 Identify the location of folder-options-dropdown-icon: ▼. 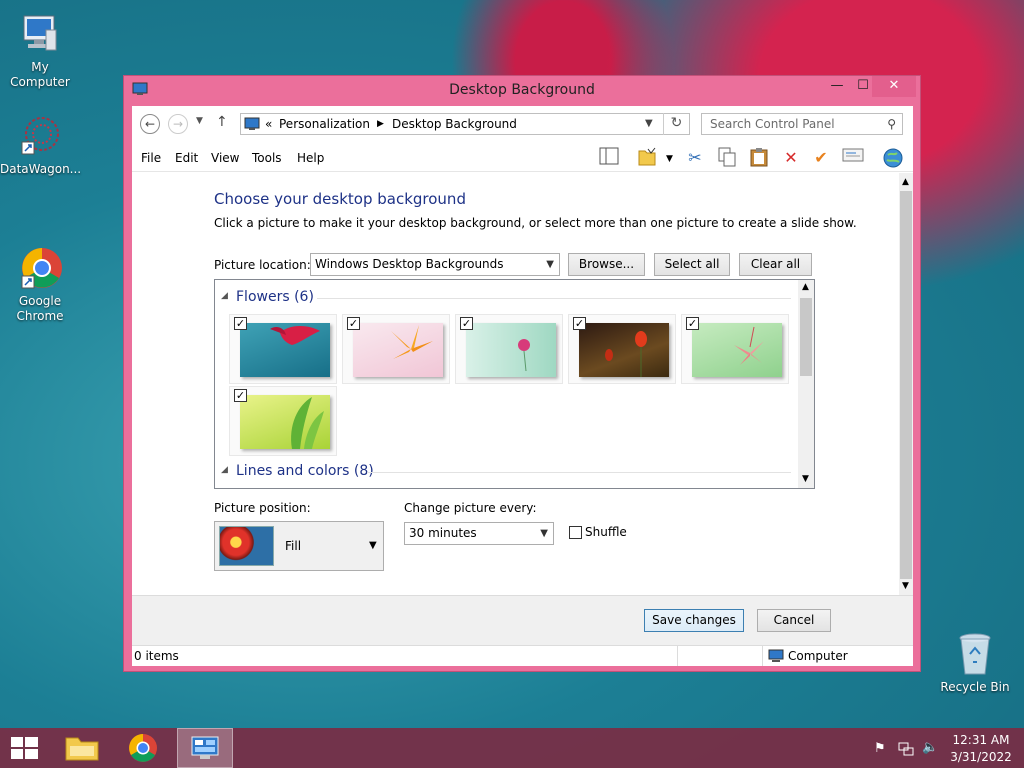
(669, 159).